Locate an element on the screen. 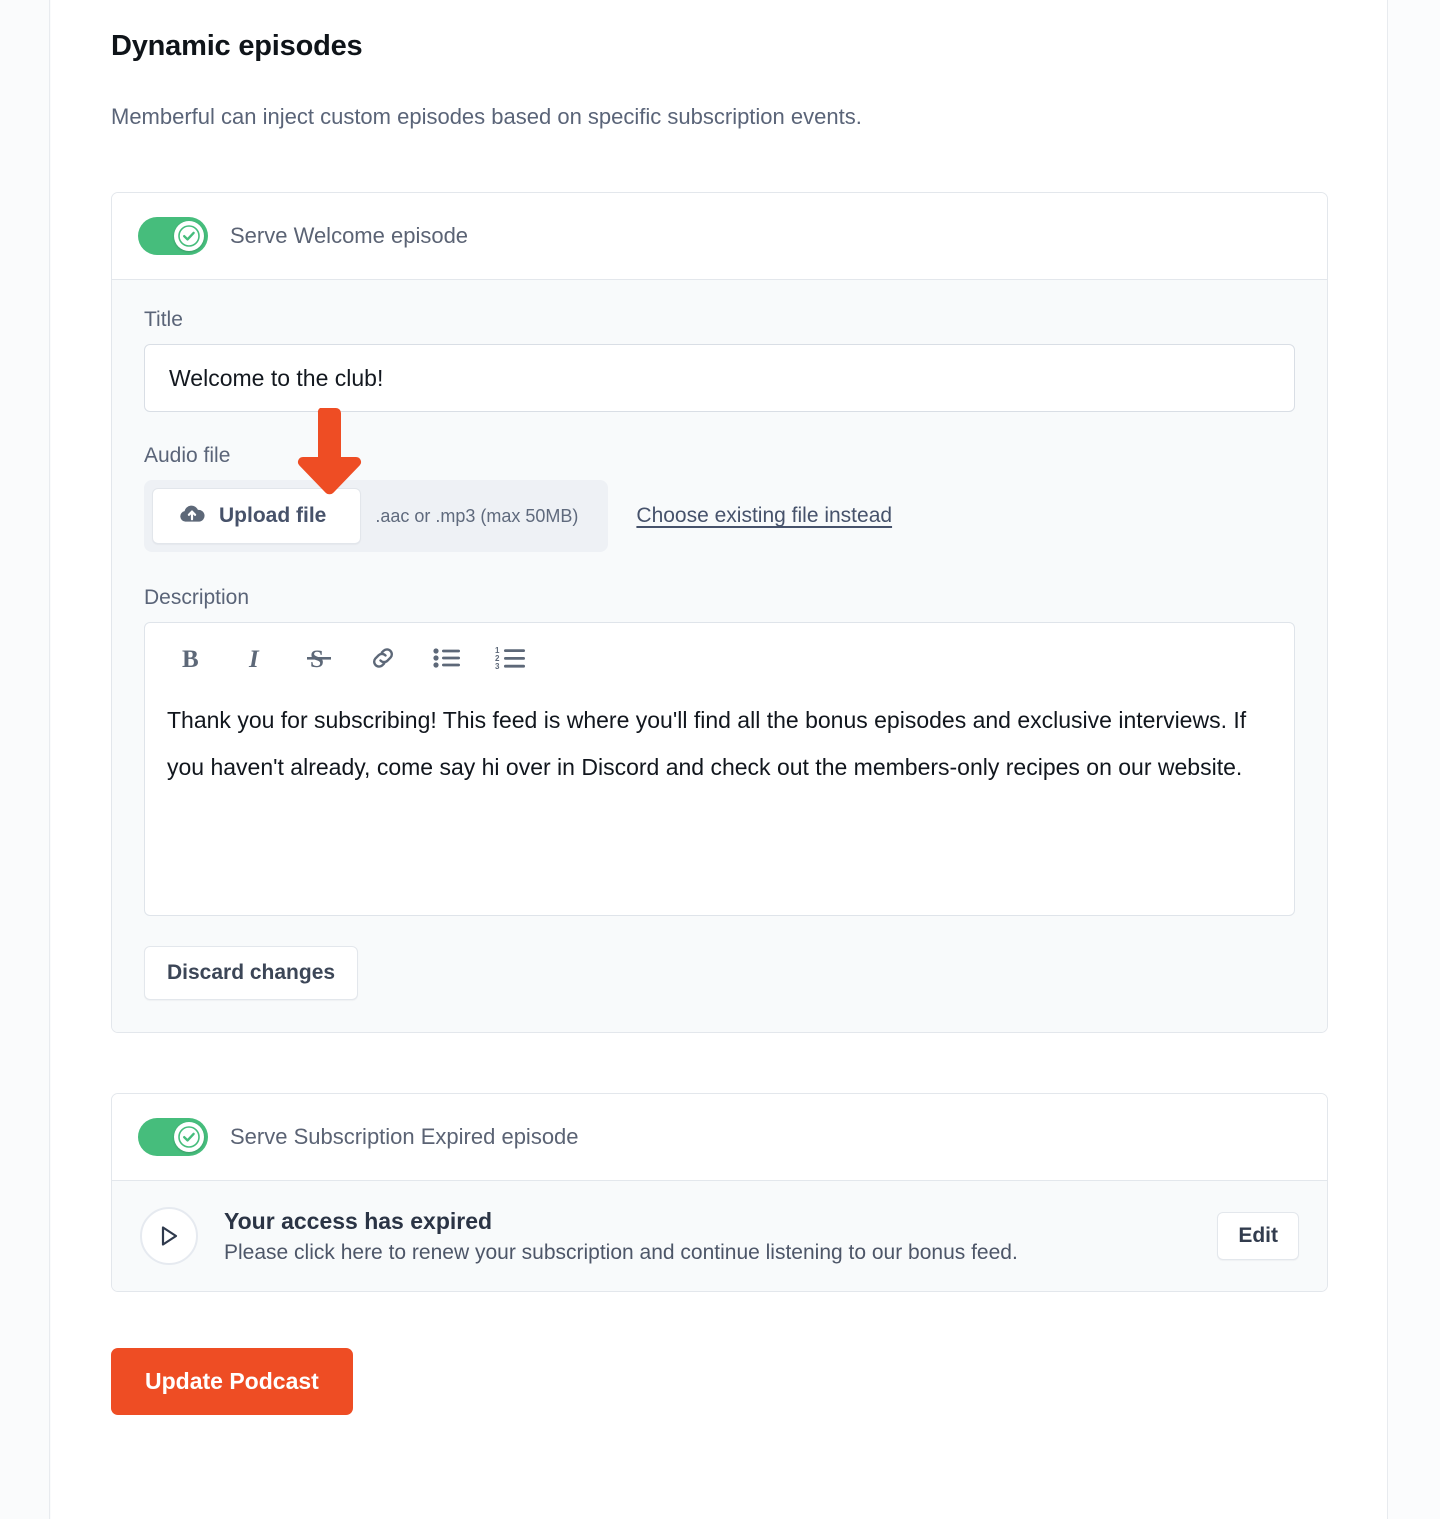 The width and height of the screenshot is (1440, 1519). svg-text: I is located at coordinates (254, 659).